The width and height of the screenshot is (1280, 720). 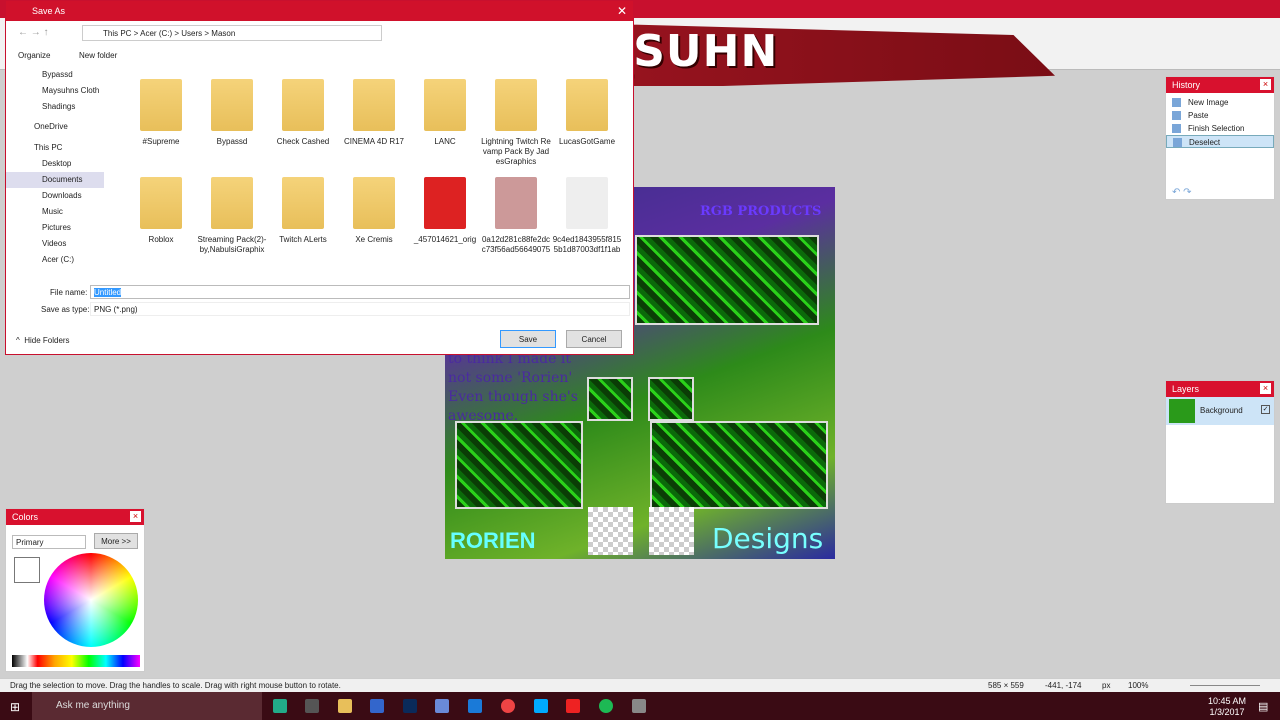 I want to click on file-name-input: Untitled, so click(x=360, y=292).